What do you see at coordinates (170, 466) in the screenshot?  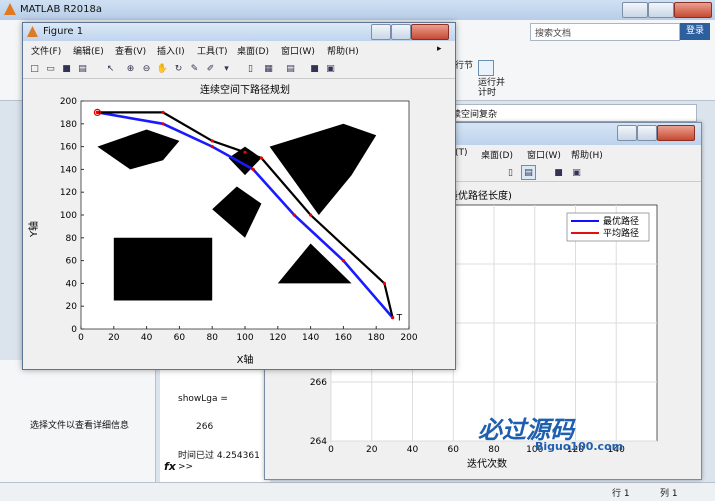 I see `fx-icon: fx` at bounding box center [170, 466].